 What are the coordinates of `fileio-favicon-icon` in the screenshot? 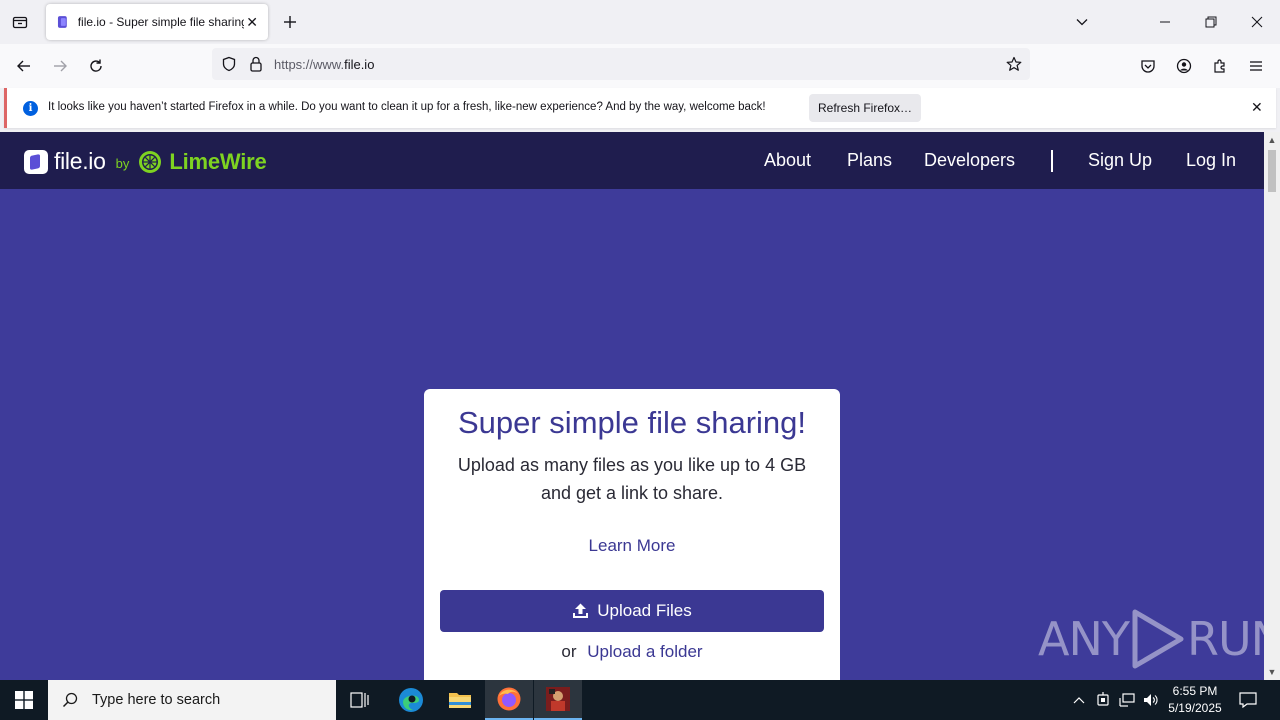 It's located at (62, 22).